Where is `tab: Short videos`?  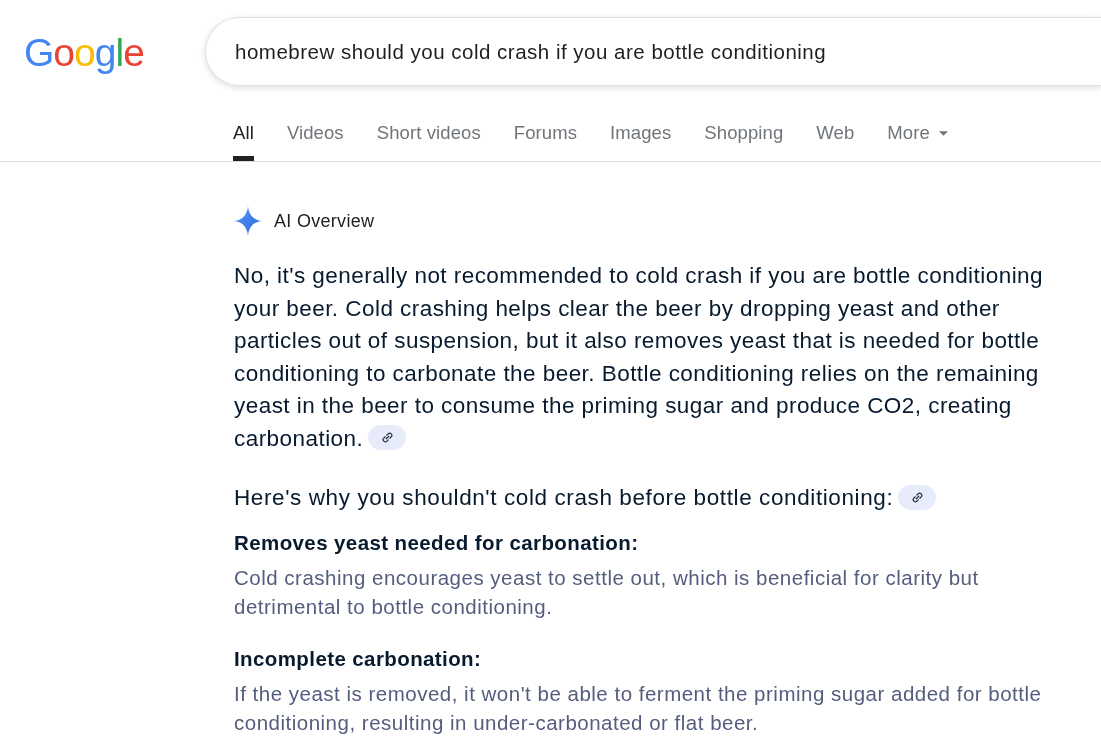 tab: Short videos is located at coordinates (428, 141).